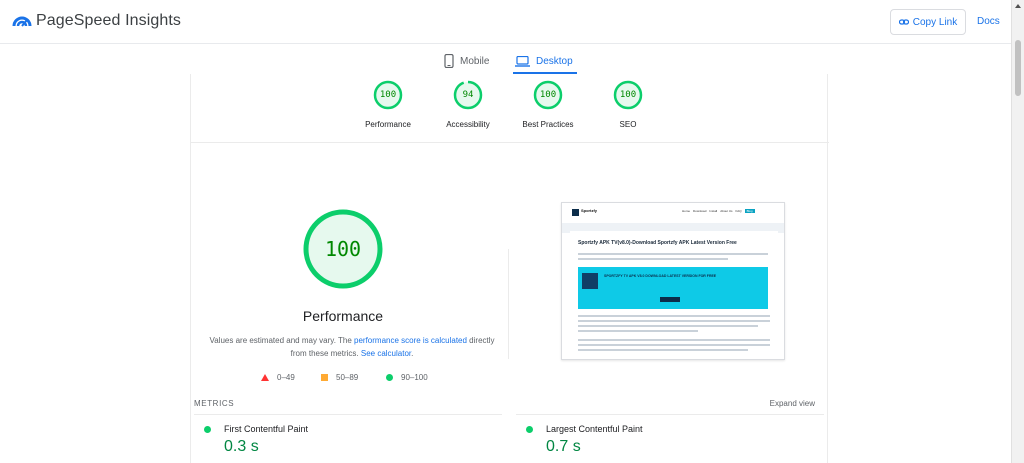 The image size is (1024, 463). What do you see at coordinates (1018, 68) in the screenshot?
I see `scroll-thumb` at bounding box center [1018, 68].